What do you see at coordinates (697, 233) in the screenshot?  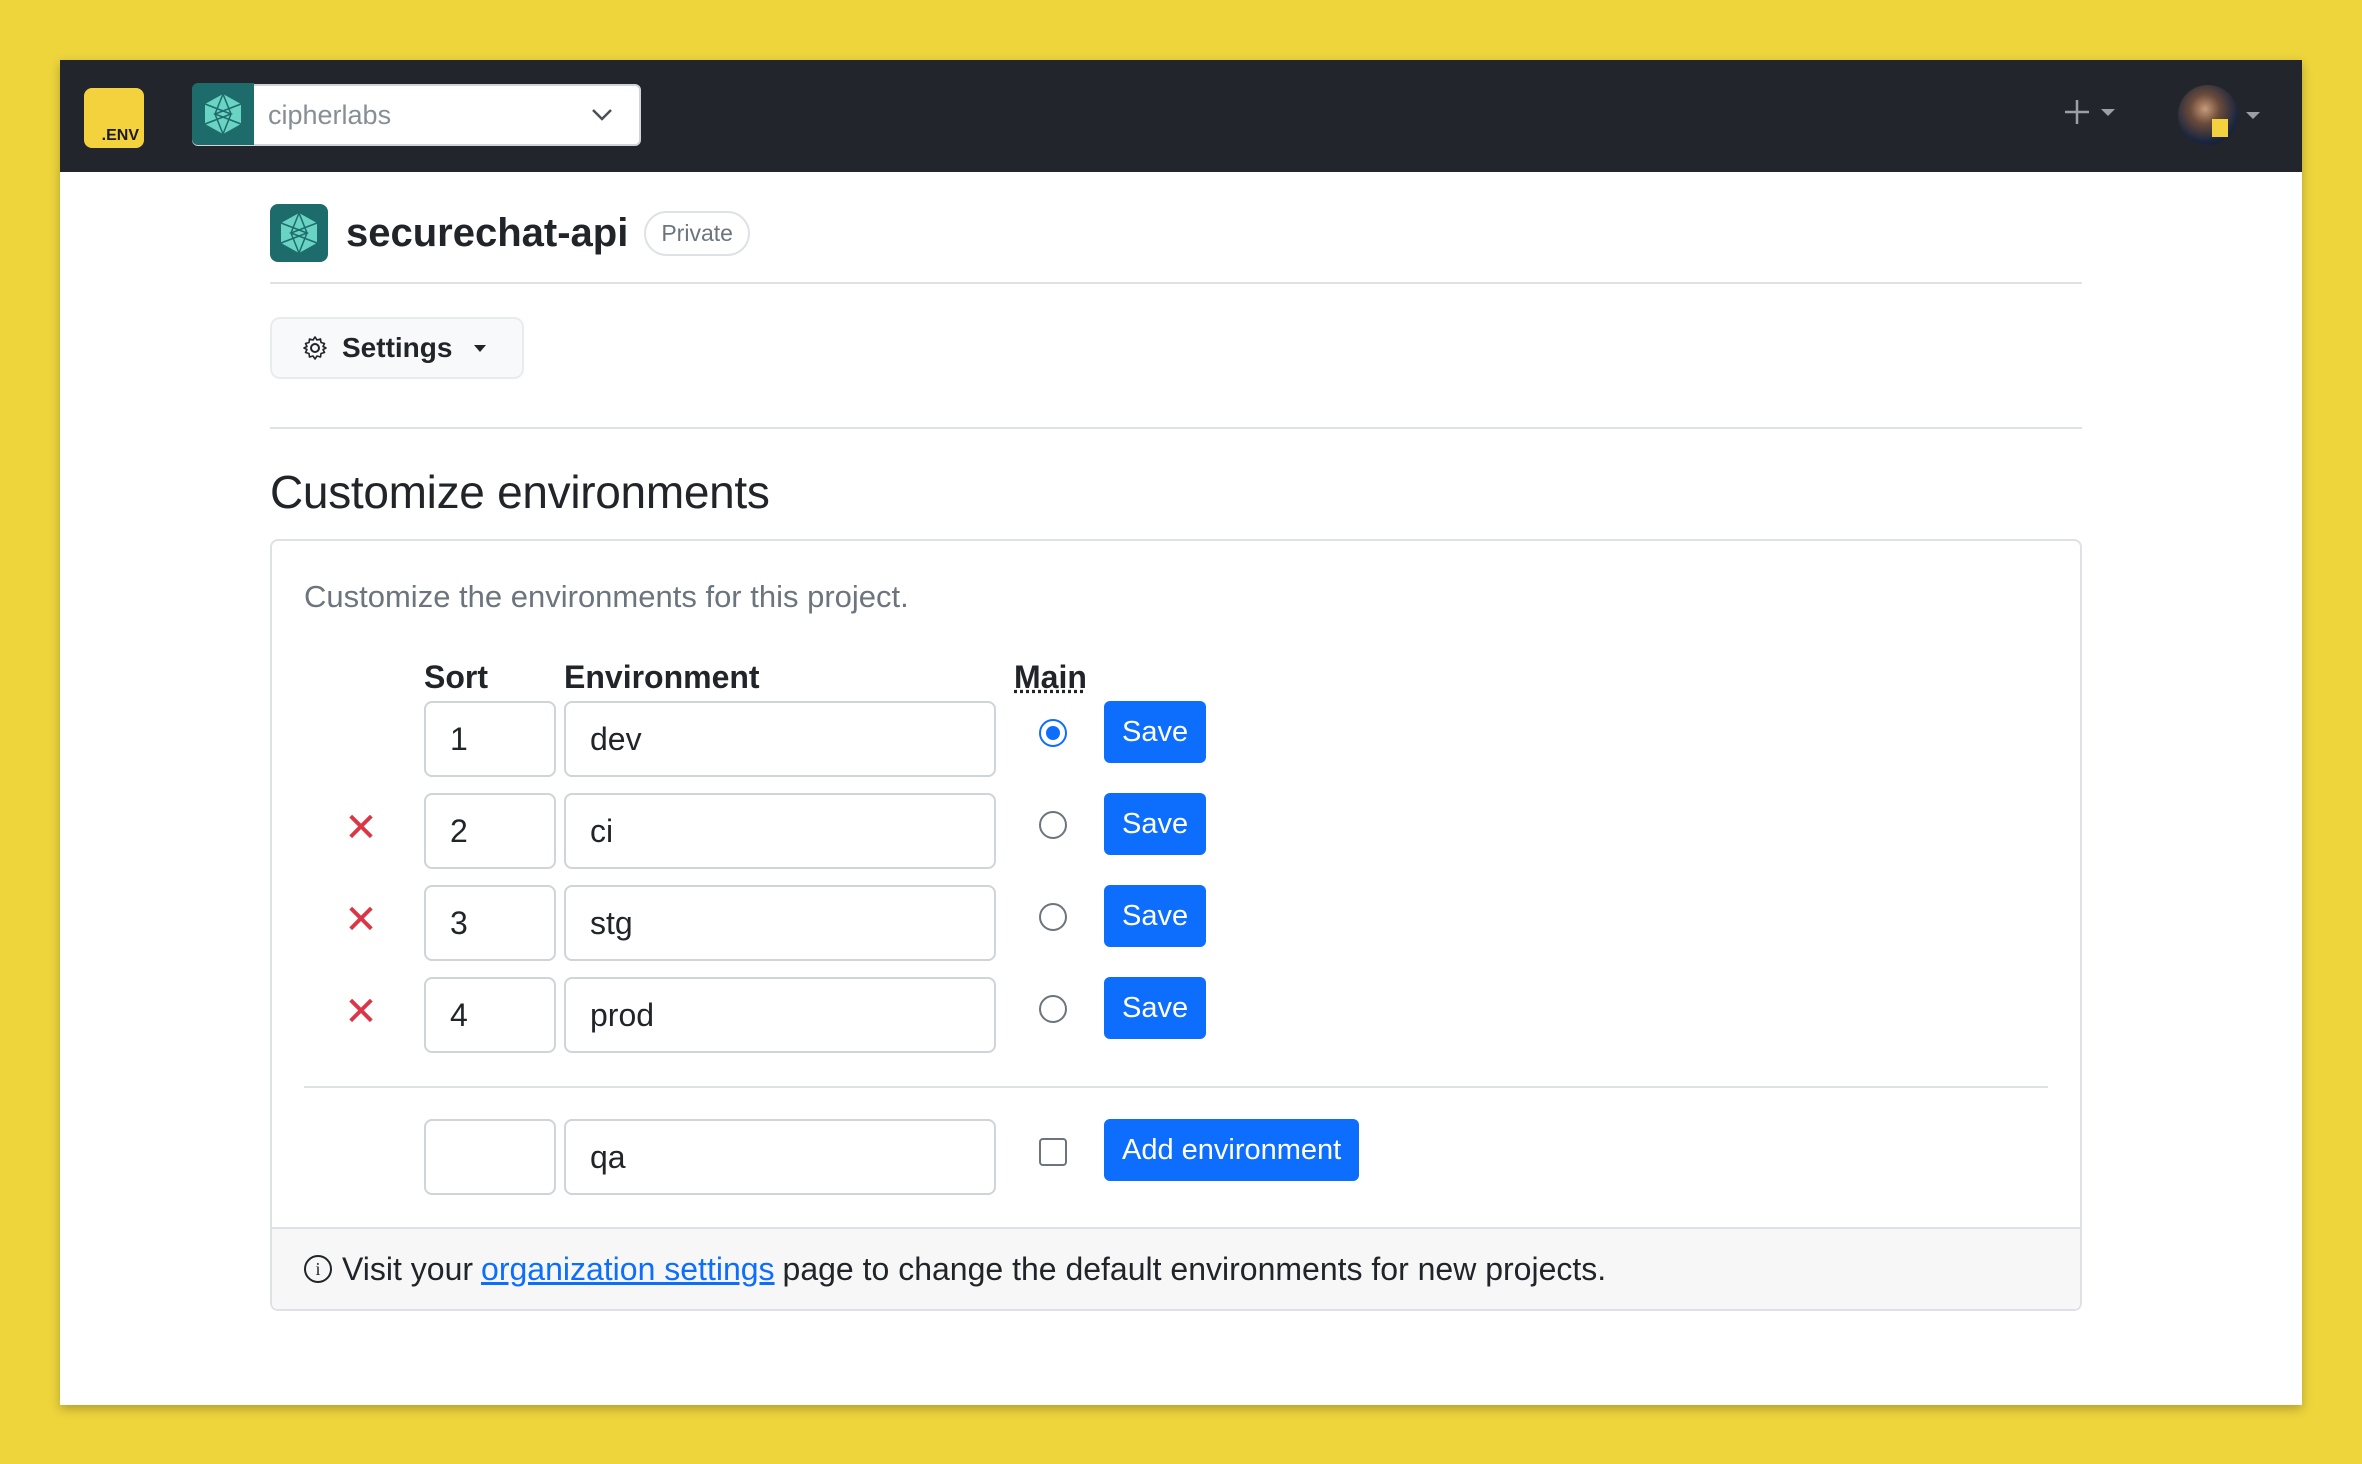 I see `visibility-badge: Private` at bounding box center [697, 233].